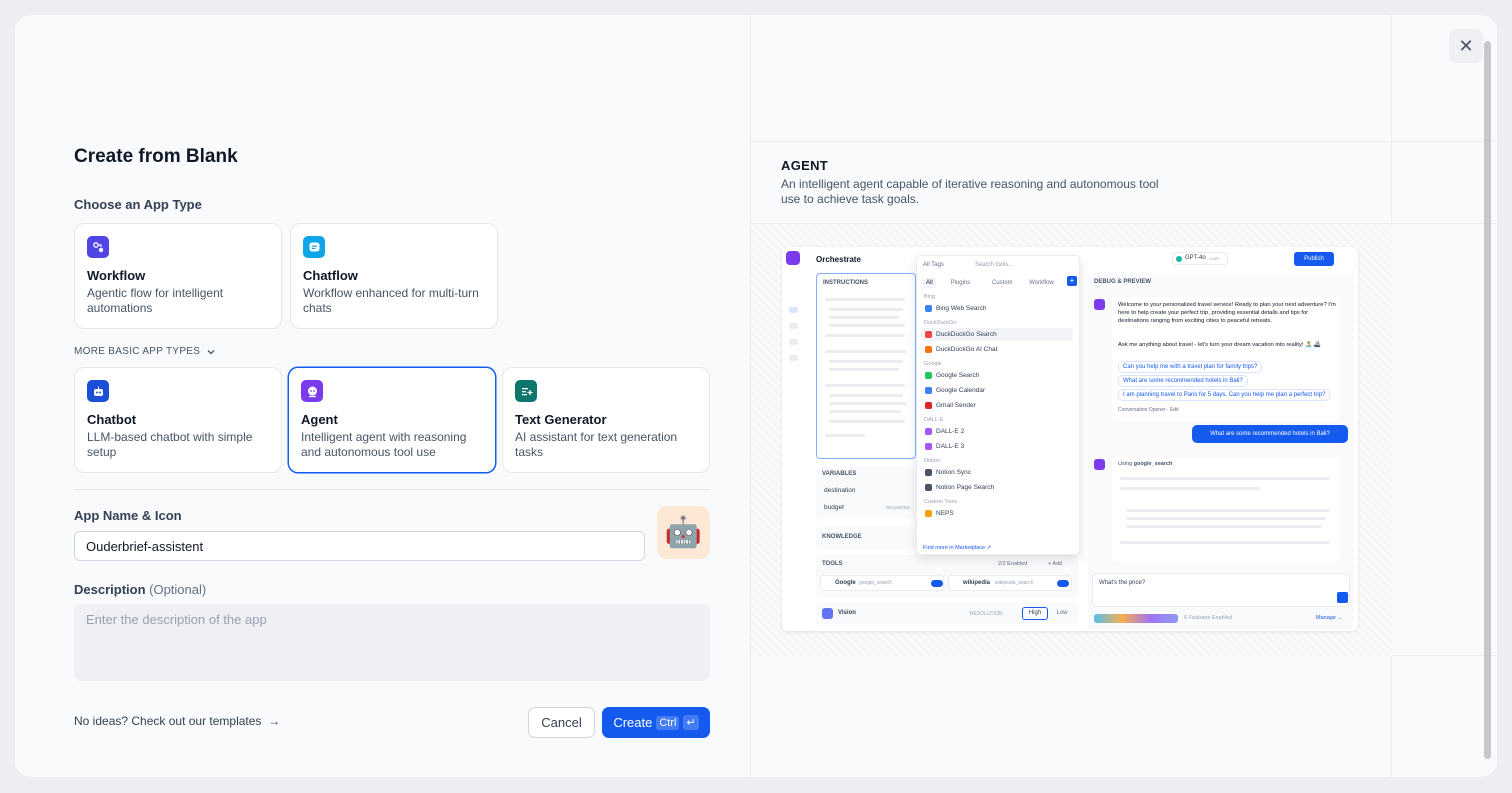 This screenshot has height=793, width=1512. I want to click on tool-group-label: Custom Tools, so click(941, 502).